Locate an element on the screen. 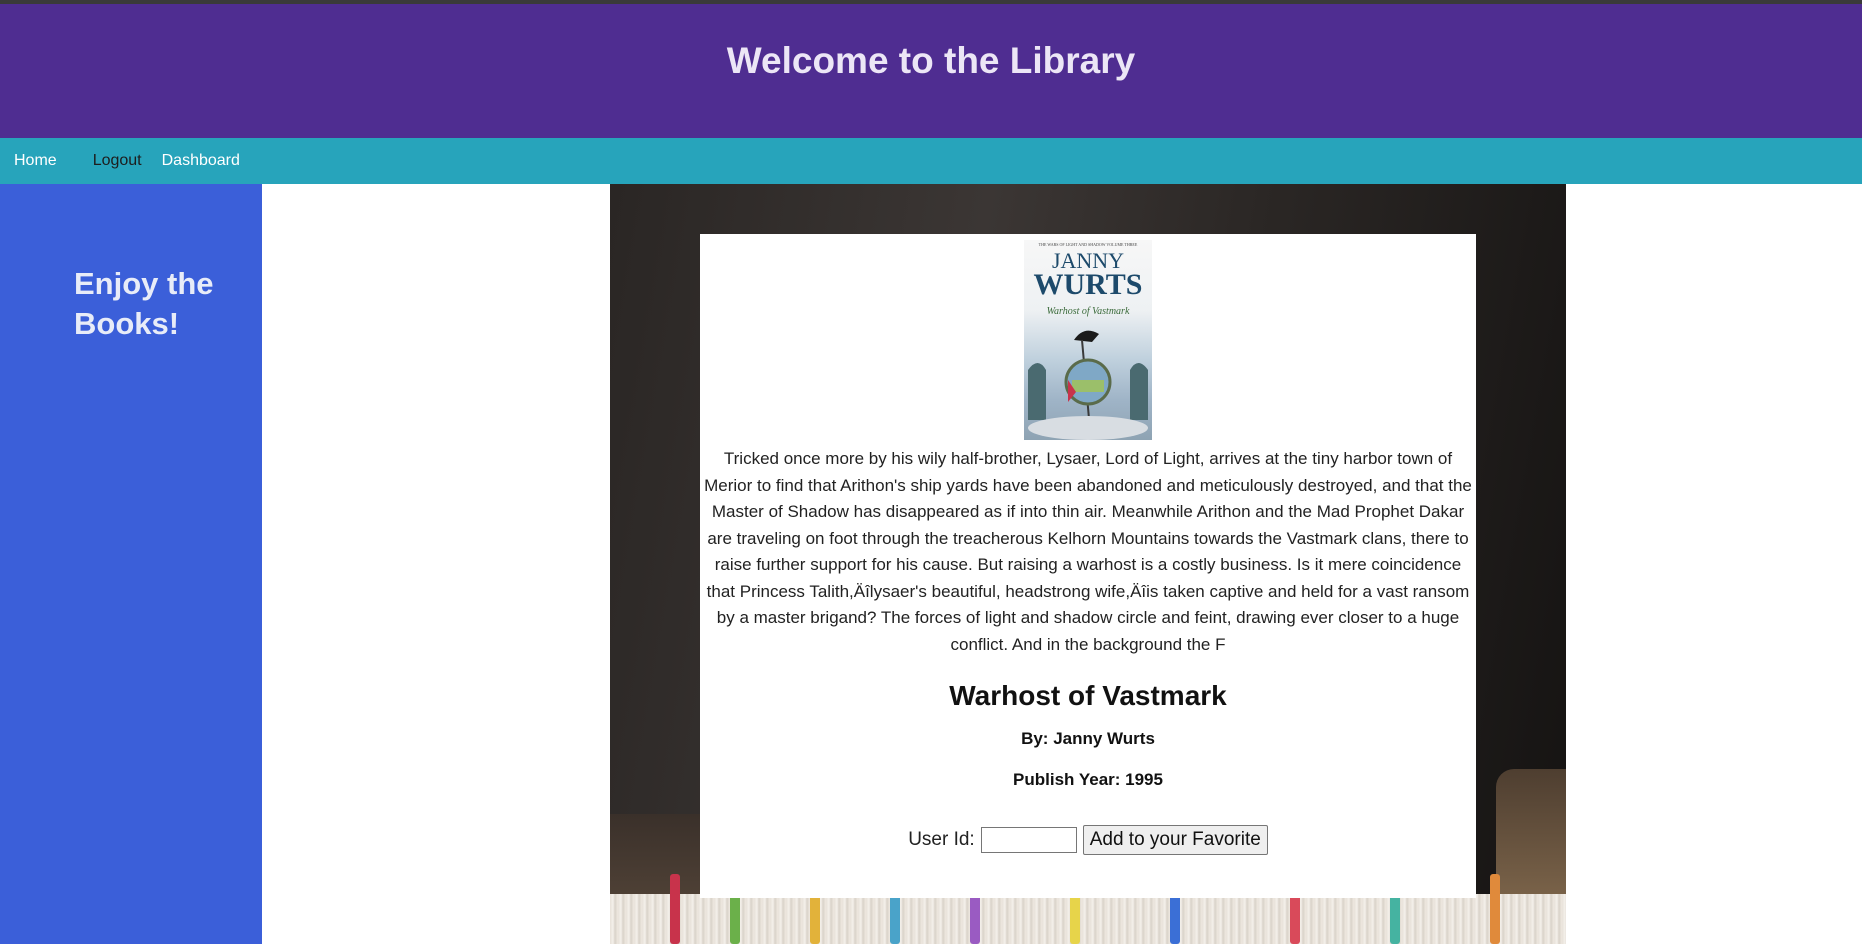 This screenshot has height=944, width=1862. nav-bar: Home Logout Dashboard is located at coordinates (931, 161).